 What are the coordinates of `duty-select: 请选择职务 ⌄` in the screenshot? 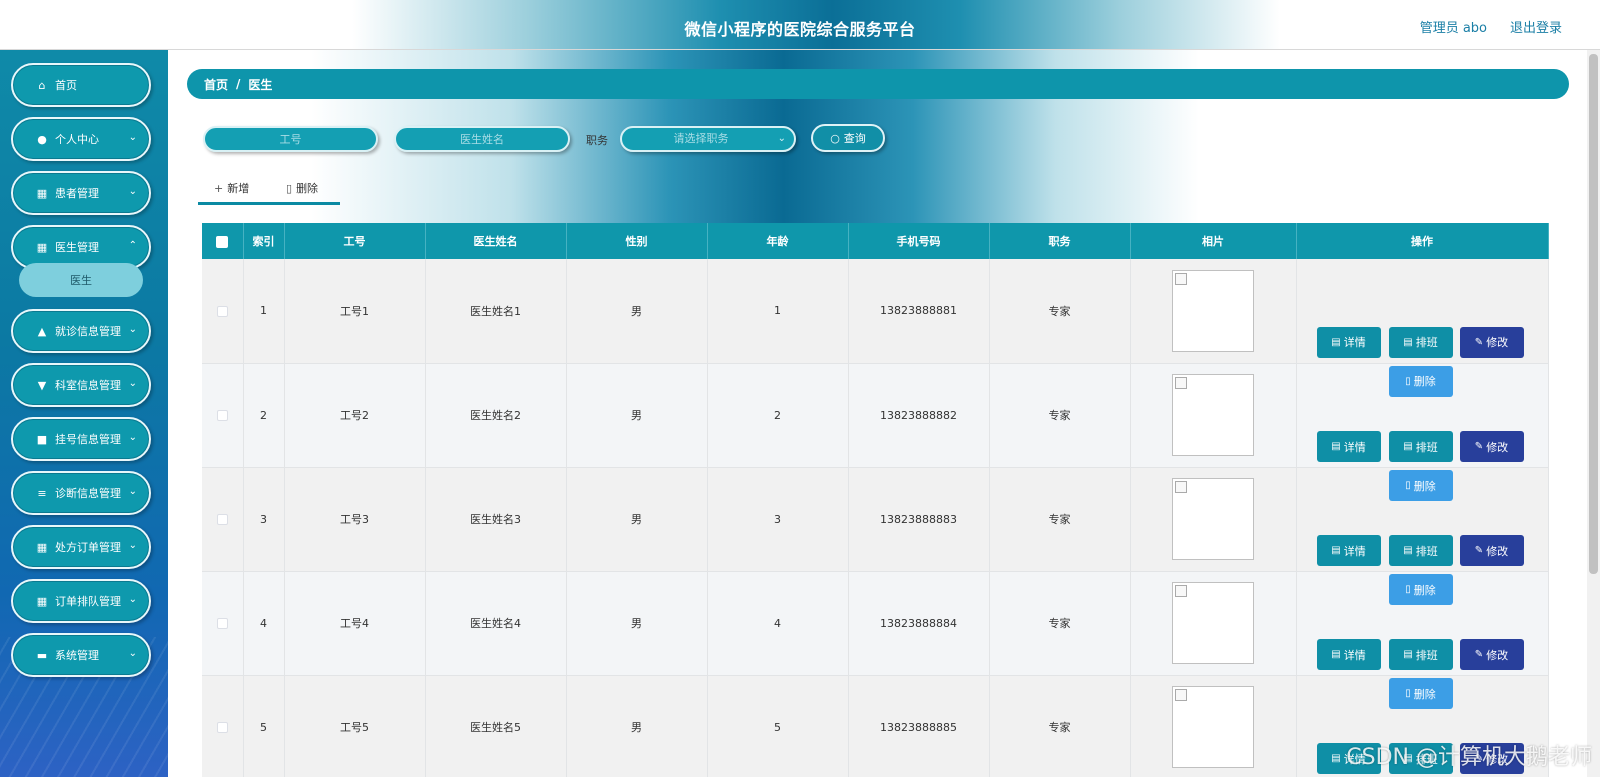 It's located at (708, 139).